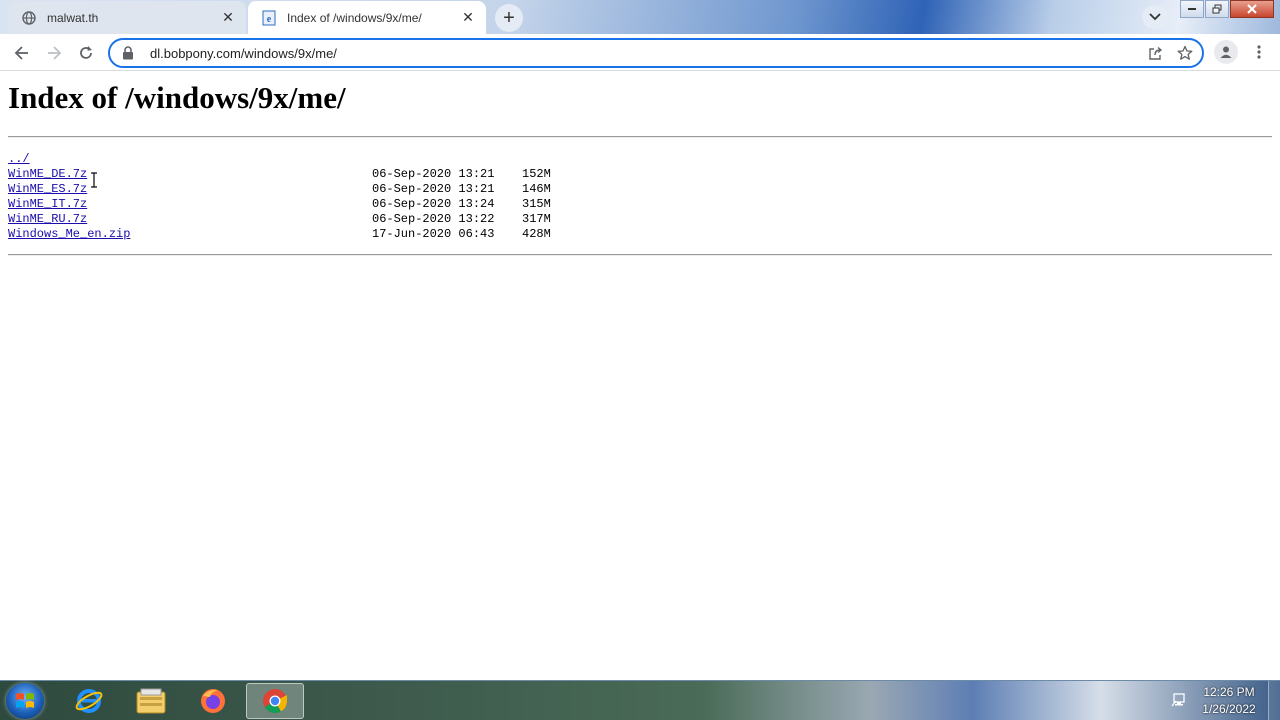  I want to click on file-link: WinME_IT.7z, so click(47, 204).